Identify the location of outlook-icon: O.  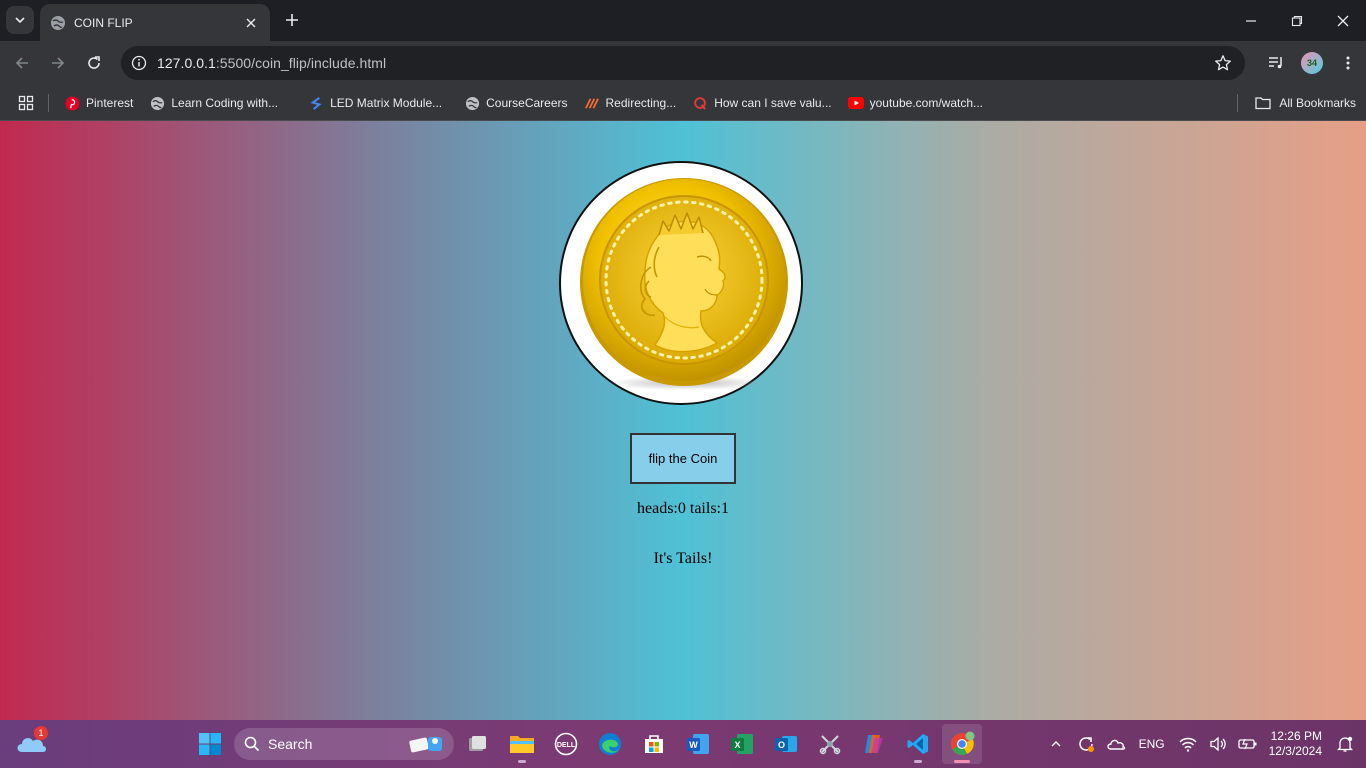
(786, 744).